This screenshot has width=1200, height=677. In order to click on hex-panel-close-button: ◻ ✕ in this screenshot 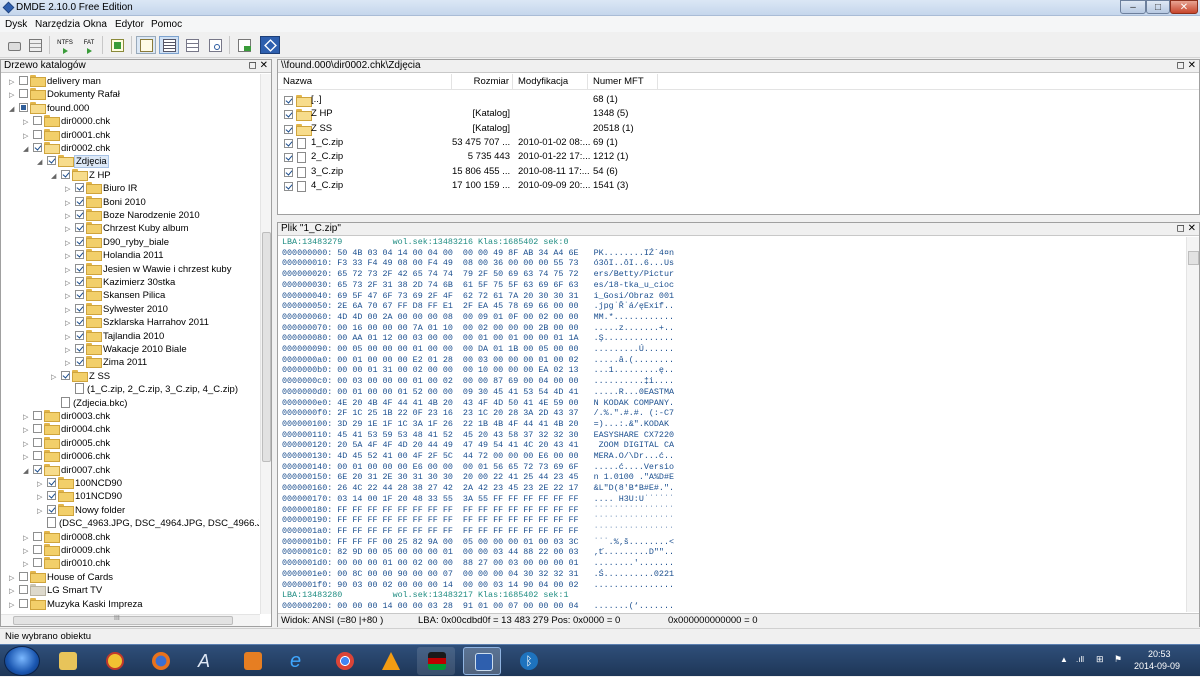, I will do `click(1186, 229)`.